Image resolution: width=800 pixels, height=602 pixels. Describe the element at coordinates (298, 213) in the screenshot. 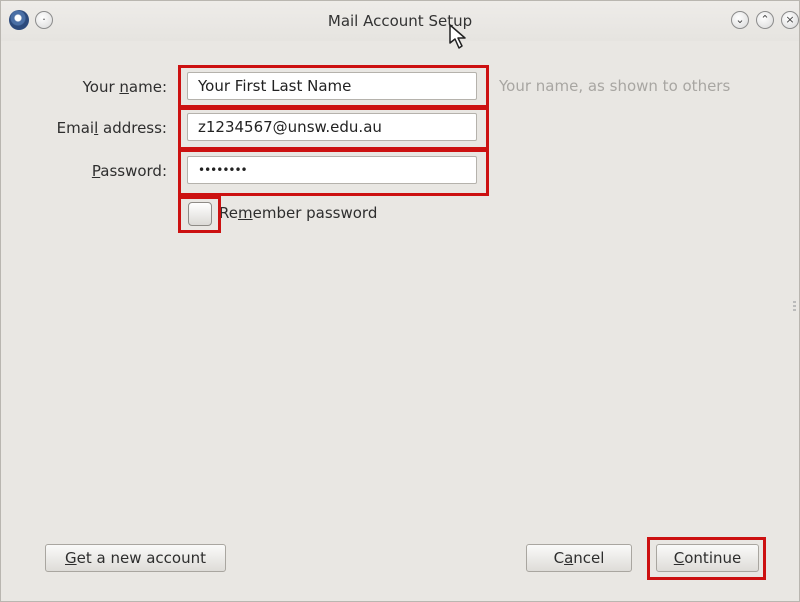

I see `remember-password-label: Remember password` at that location.